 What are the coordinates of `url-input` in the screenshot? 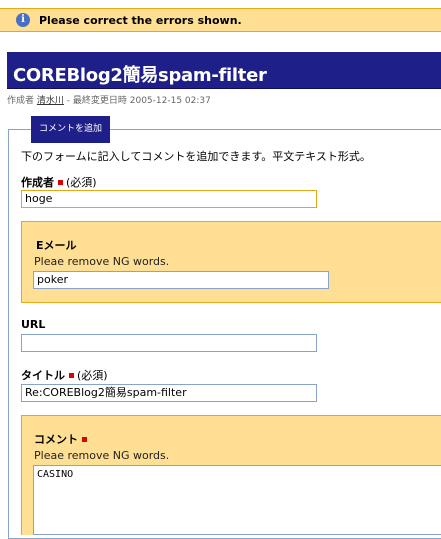 It's located at (169, 343).